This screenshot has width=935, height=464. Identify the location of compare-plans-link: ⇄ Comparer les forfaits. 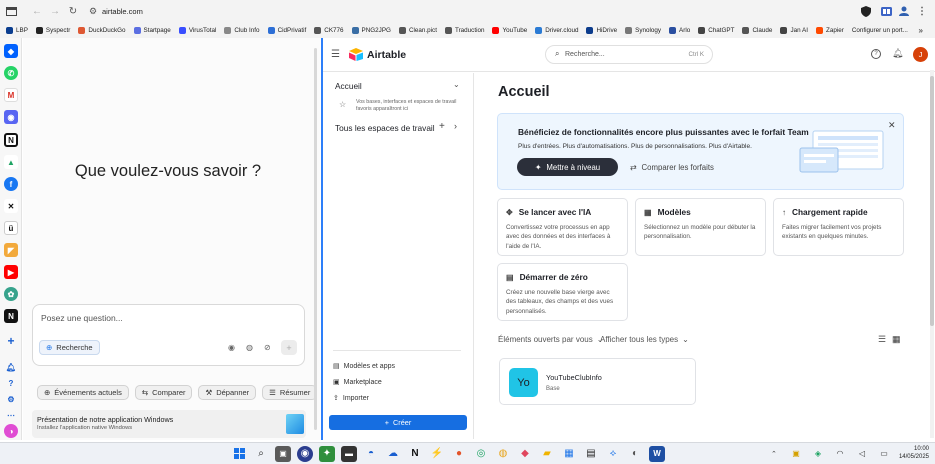
(672, 167).